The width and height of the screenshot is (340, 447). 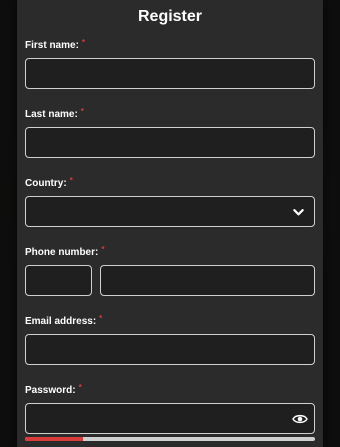 I want to click on phone-number-field, so click(x=207, y=280).